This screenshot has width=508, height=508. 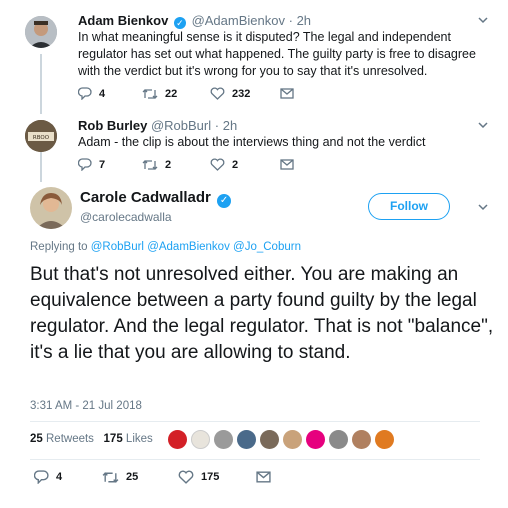 What do you see at coordinates (181, 125) in the screenshot?
I see `user-handle: @RobBurl` at bounding box center [181, 125].